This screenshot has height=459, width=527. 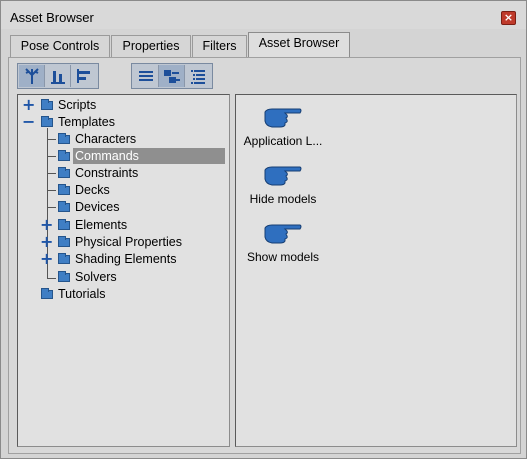 I want to click on list-view-button, so click(x=146, y=76).